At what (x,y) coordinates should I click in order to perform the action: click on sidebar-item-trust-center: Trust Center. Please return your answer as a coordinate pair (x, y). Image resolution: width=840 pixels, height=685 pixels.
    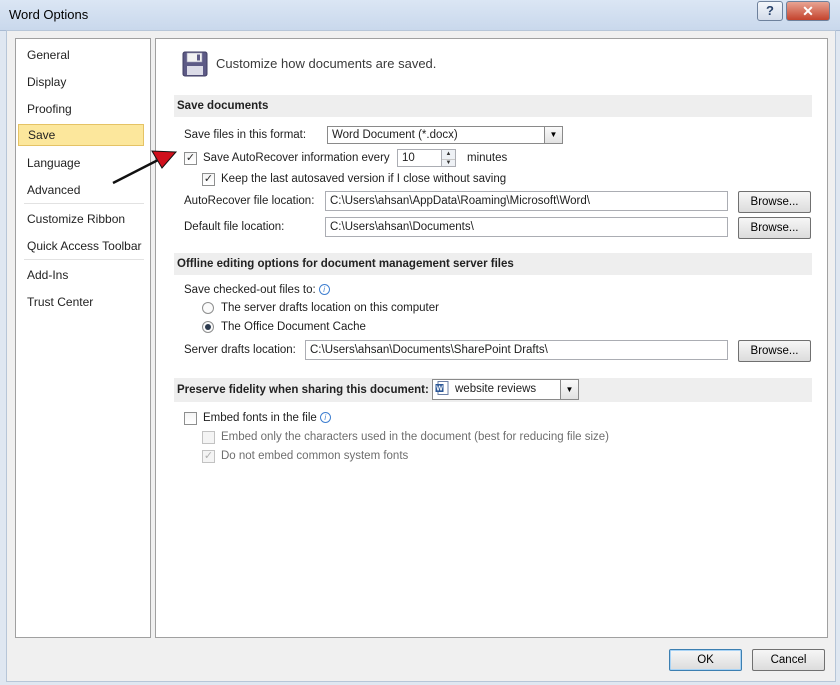
    Looking at the image, I should click on (81, 302).